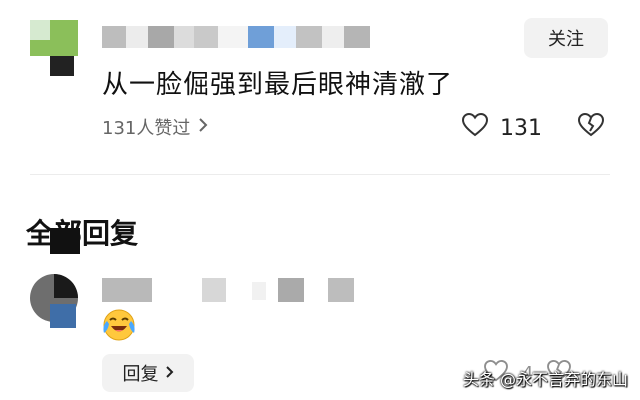  I want to click on likes-summary-text: 131人赞过, so click(146, 128).